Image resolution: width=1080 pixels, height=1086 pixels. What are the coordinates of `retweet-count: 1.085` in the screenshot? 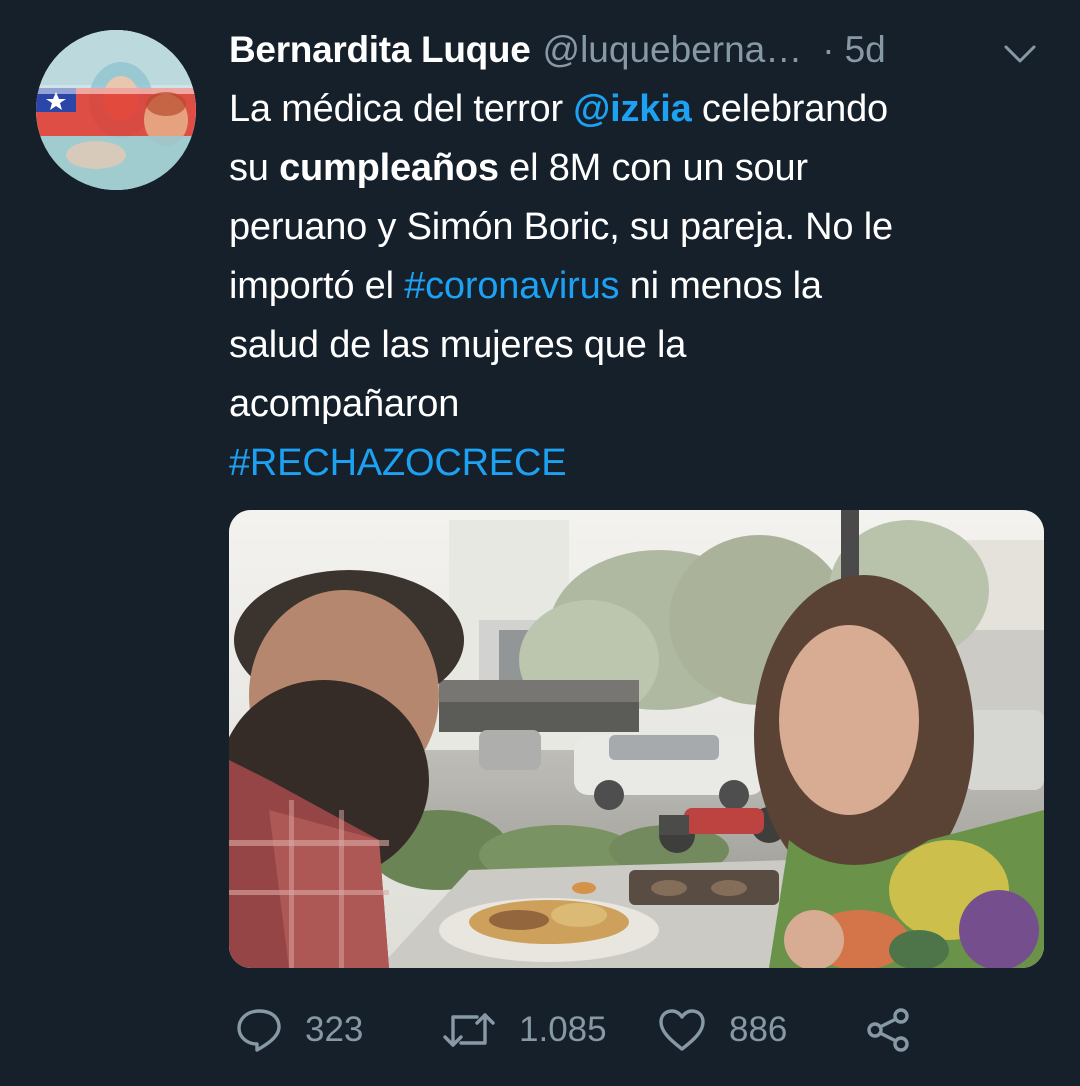 It's located at (563, 1029).